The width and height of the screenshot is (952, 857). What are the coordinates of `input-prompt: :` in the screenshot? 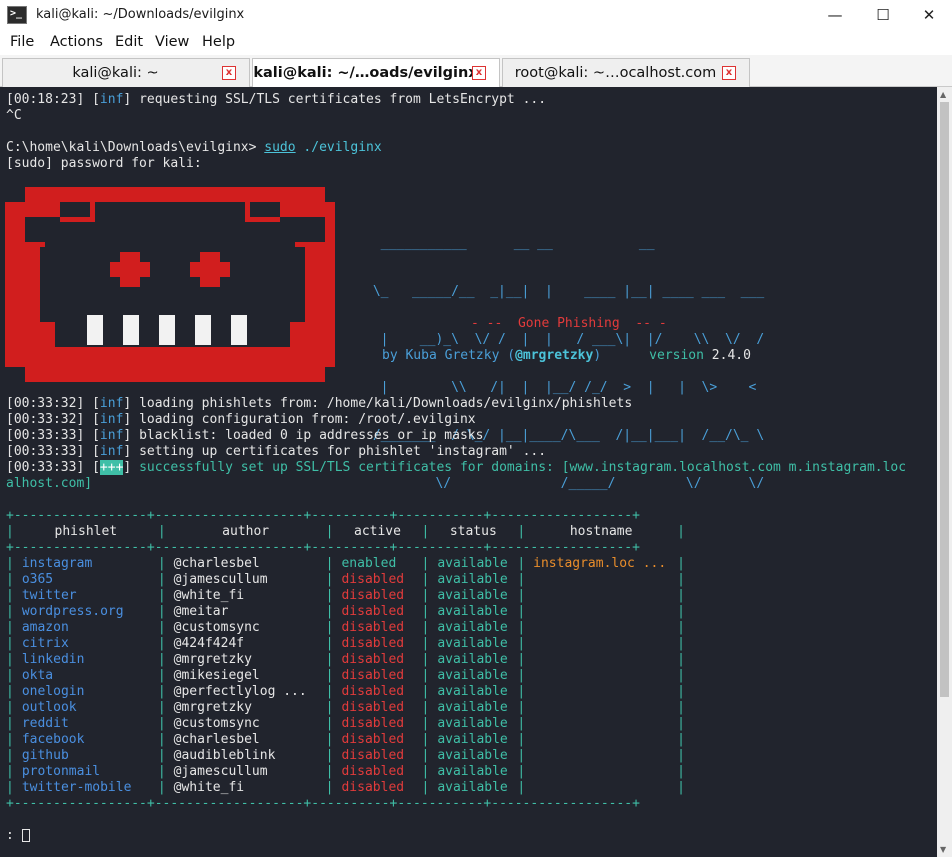 It's located at (18, 836).